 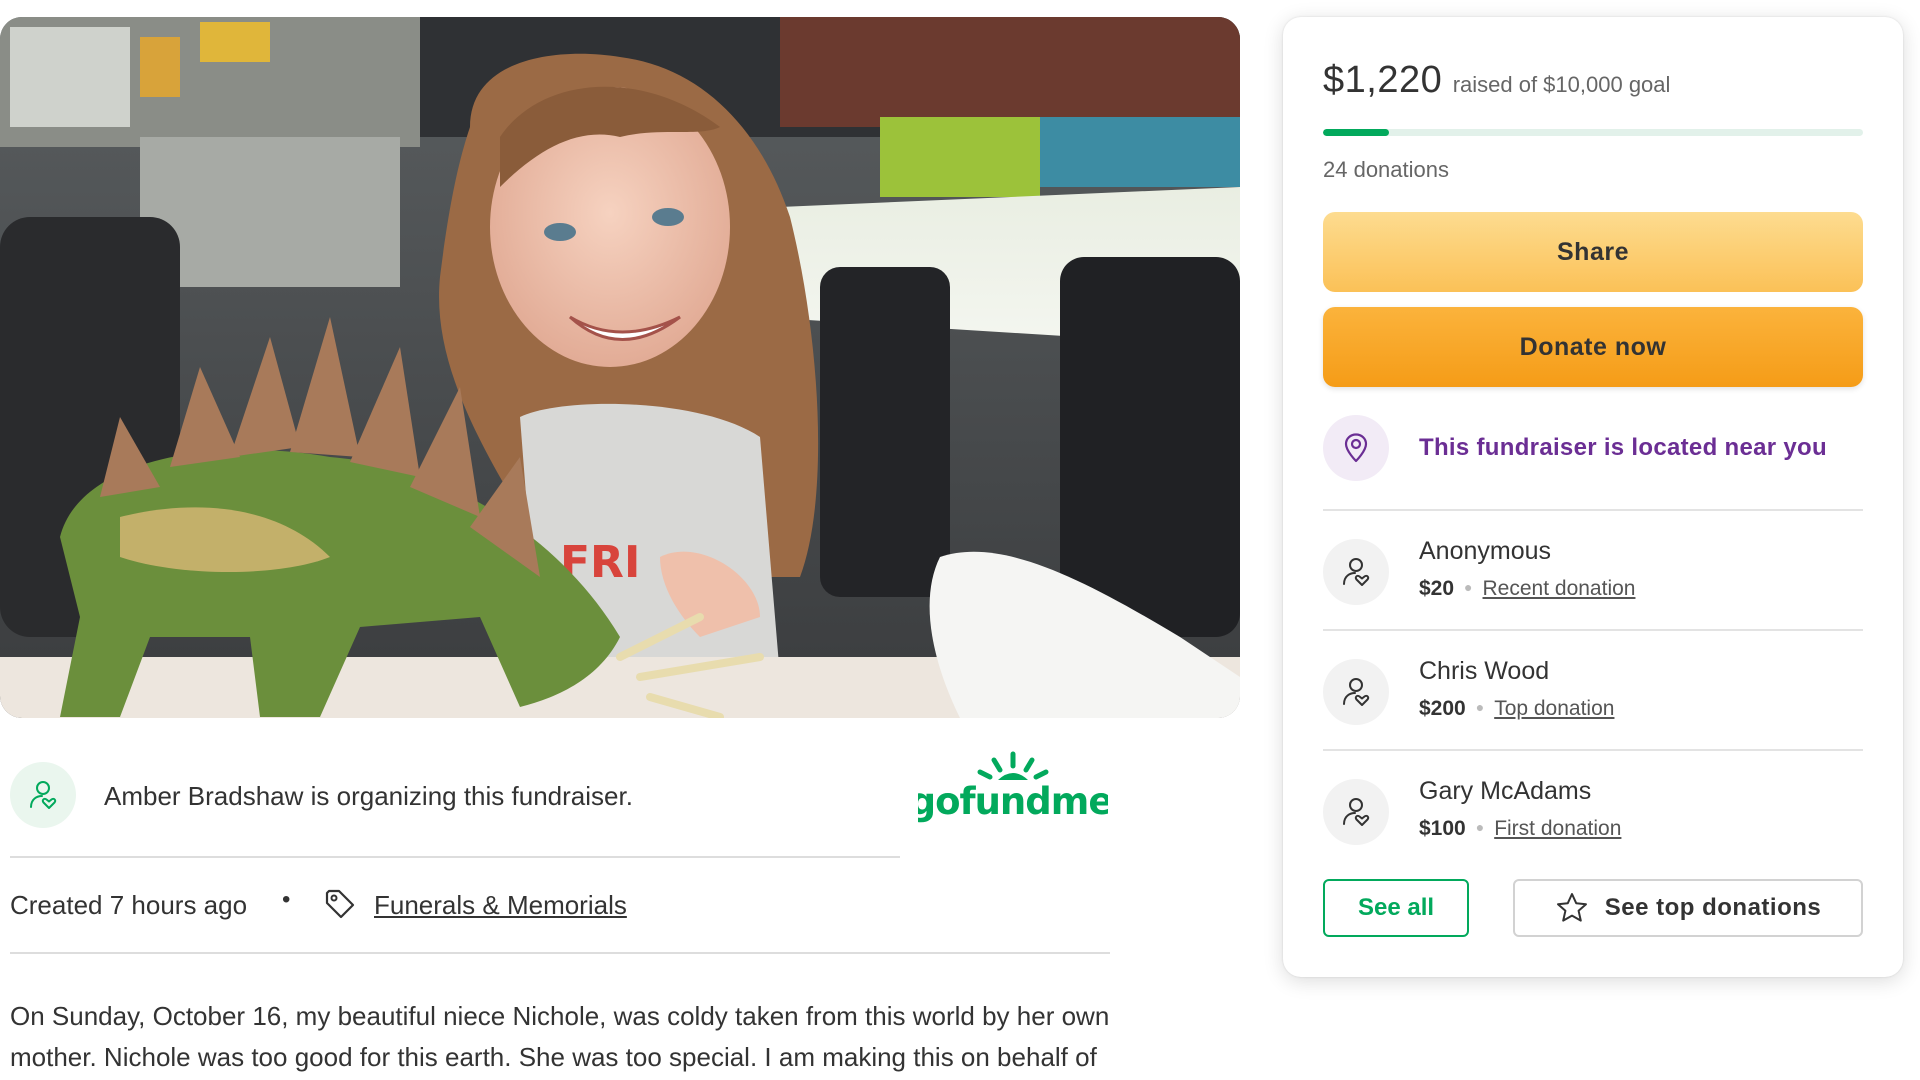 I want to click on donation-type-link: Top donation, so click(x=1554, y=708).